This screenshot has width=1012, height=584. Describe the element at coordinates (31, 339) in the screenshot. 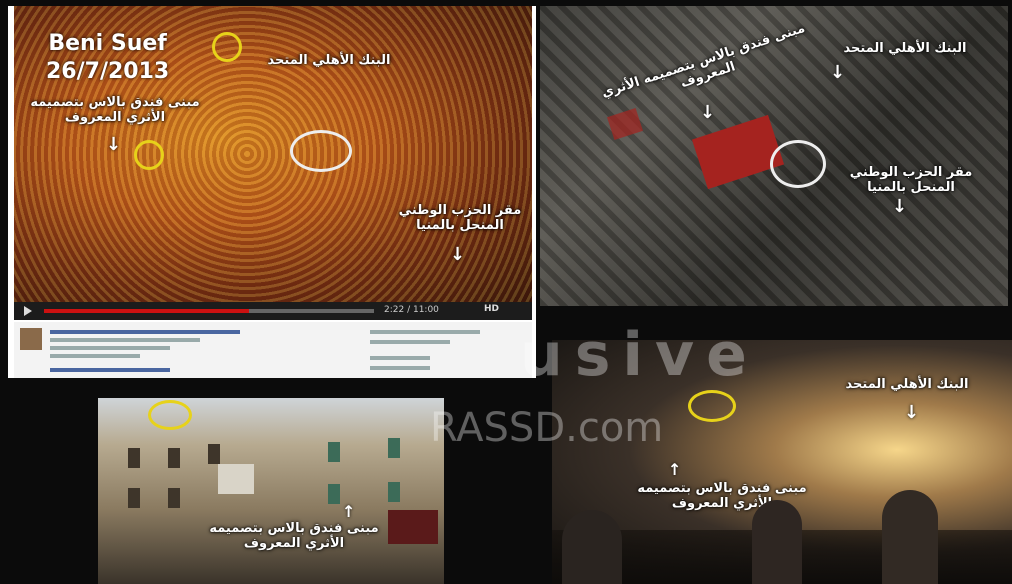

I see `avatar` at that location.